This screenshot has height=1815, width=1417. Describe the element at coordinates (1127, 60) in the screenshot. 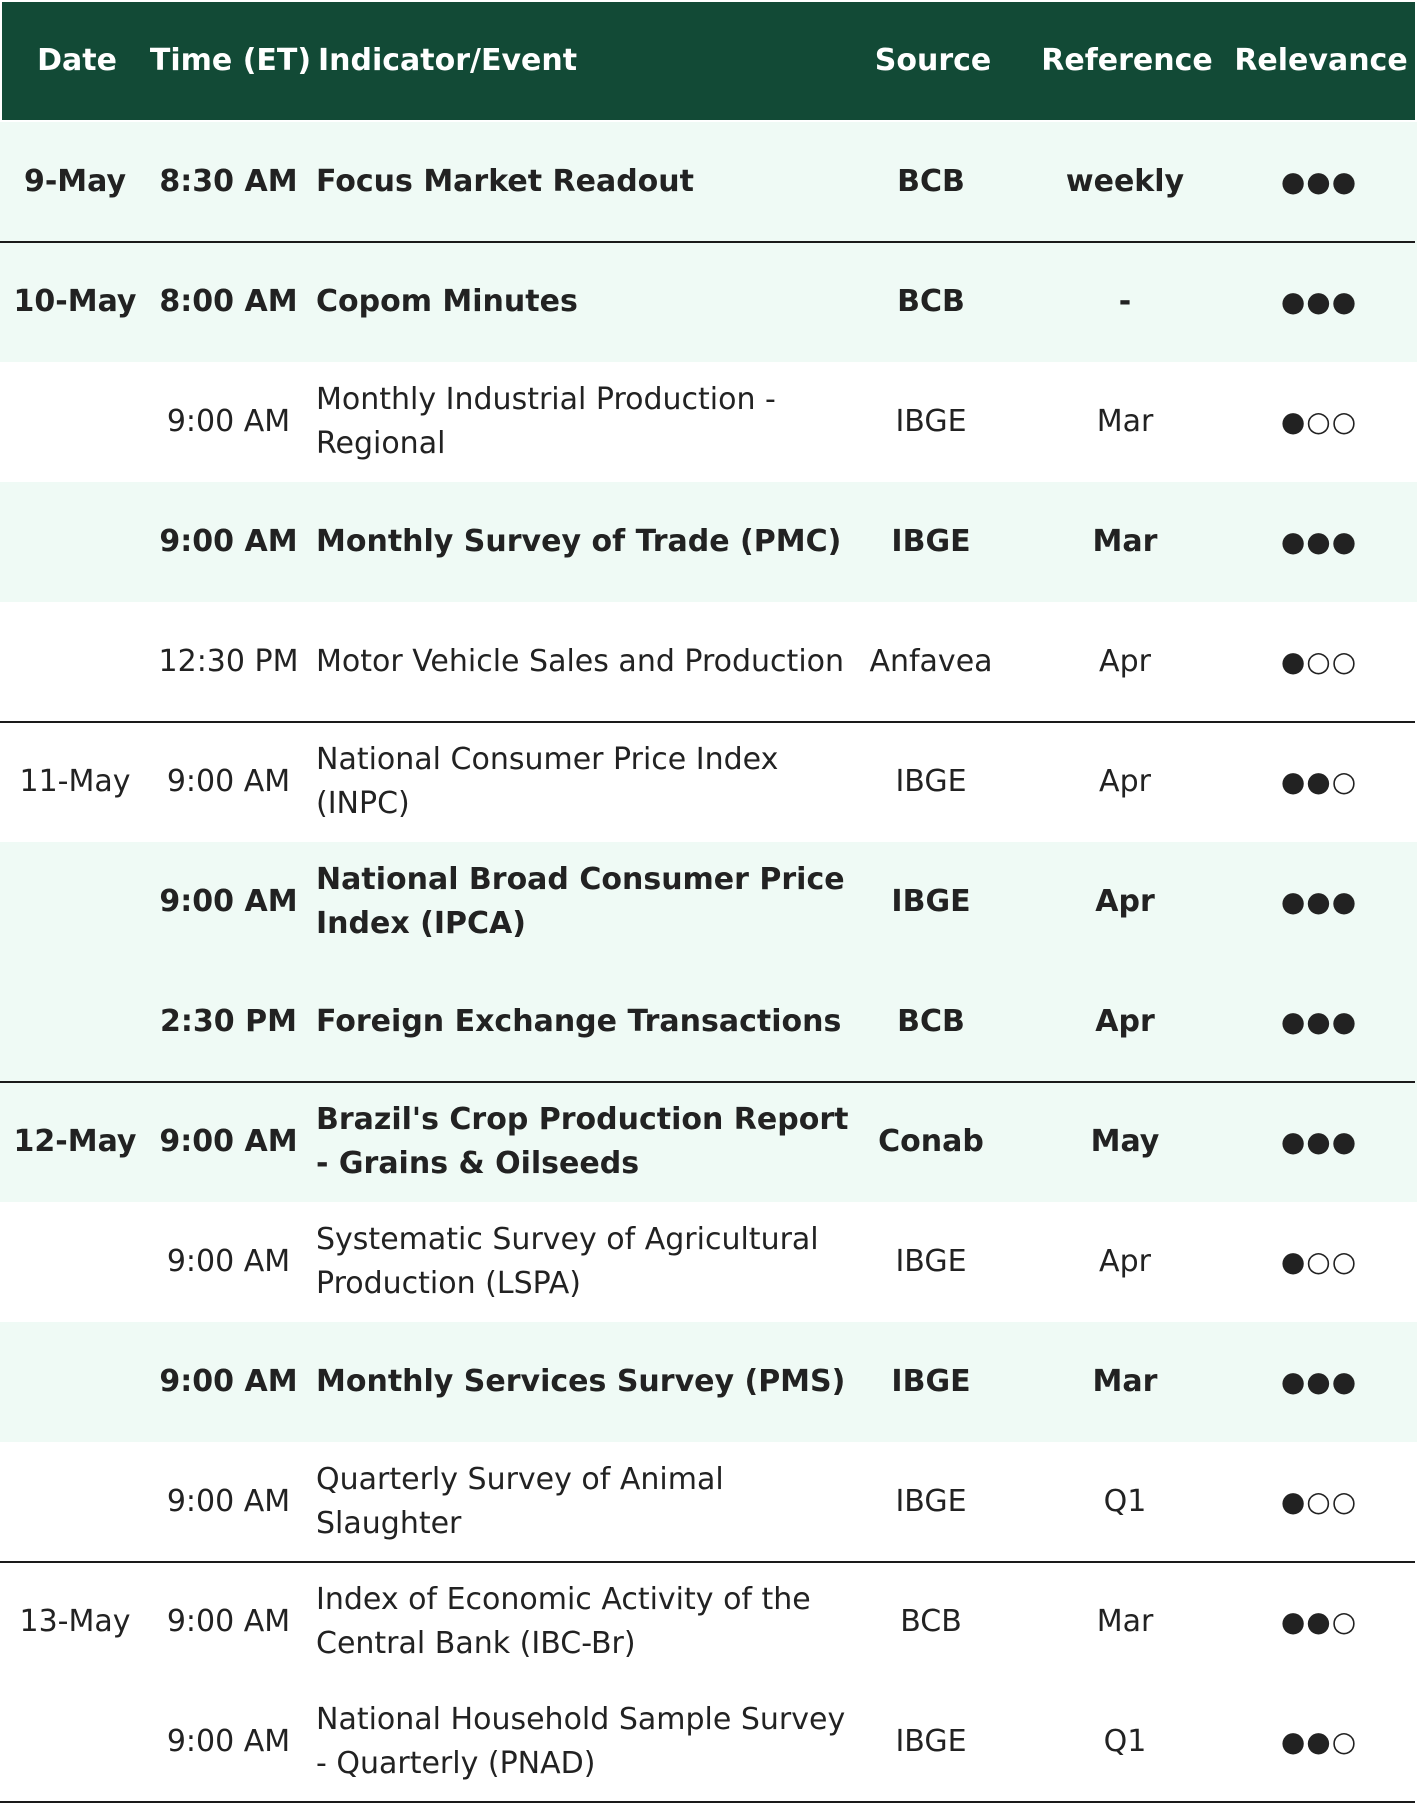

I see `header-reference: Reference` at that location.